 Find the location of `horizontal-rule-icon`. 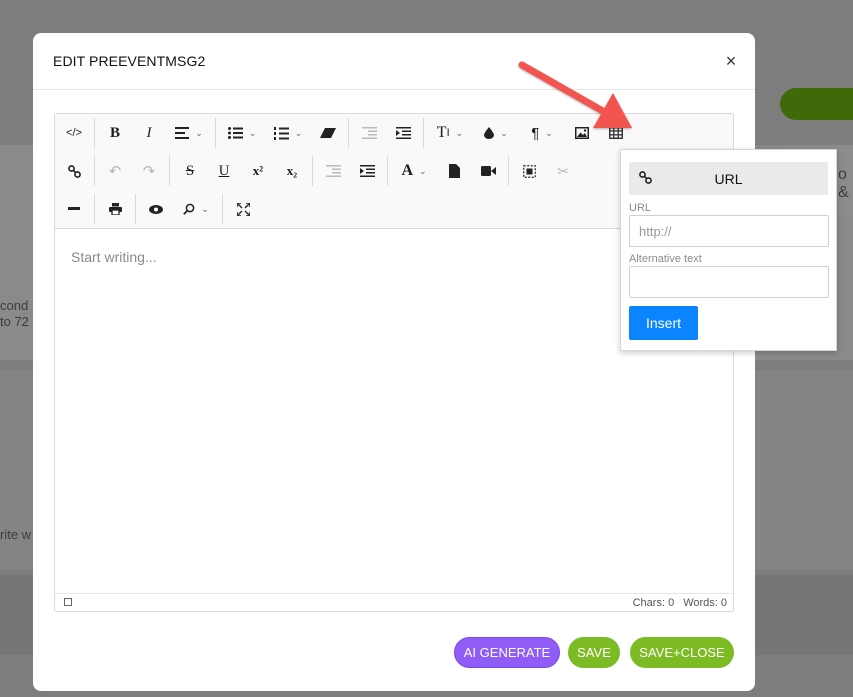

horizontal-rule-icon is located at coordinates (74, 208).